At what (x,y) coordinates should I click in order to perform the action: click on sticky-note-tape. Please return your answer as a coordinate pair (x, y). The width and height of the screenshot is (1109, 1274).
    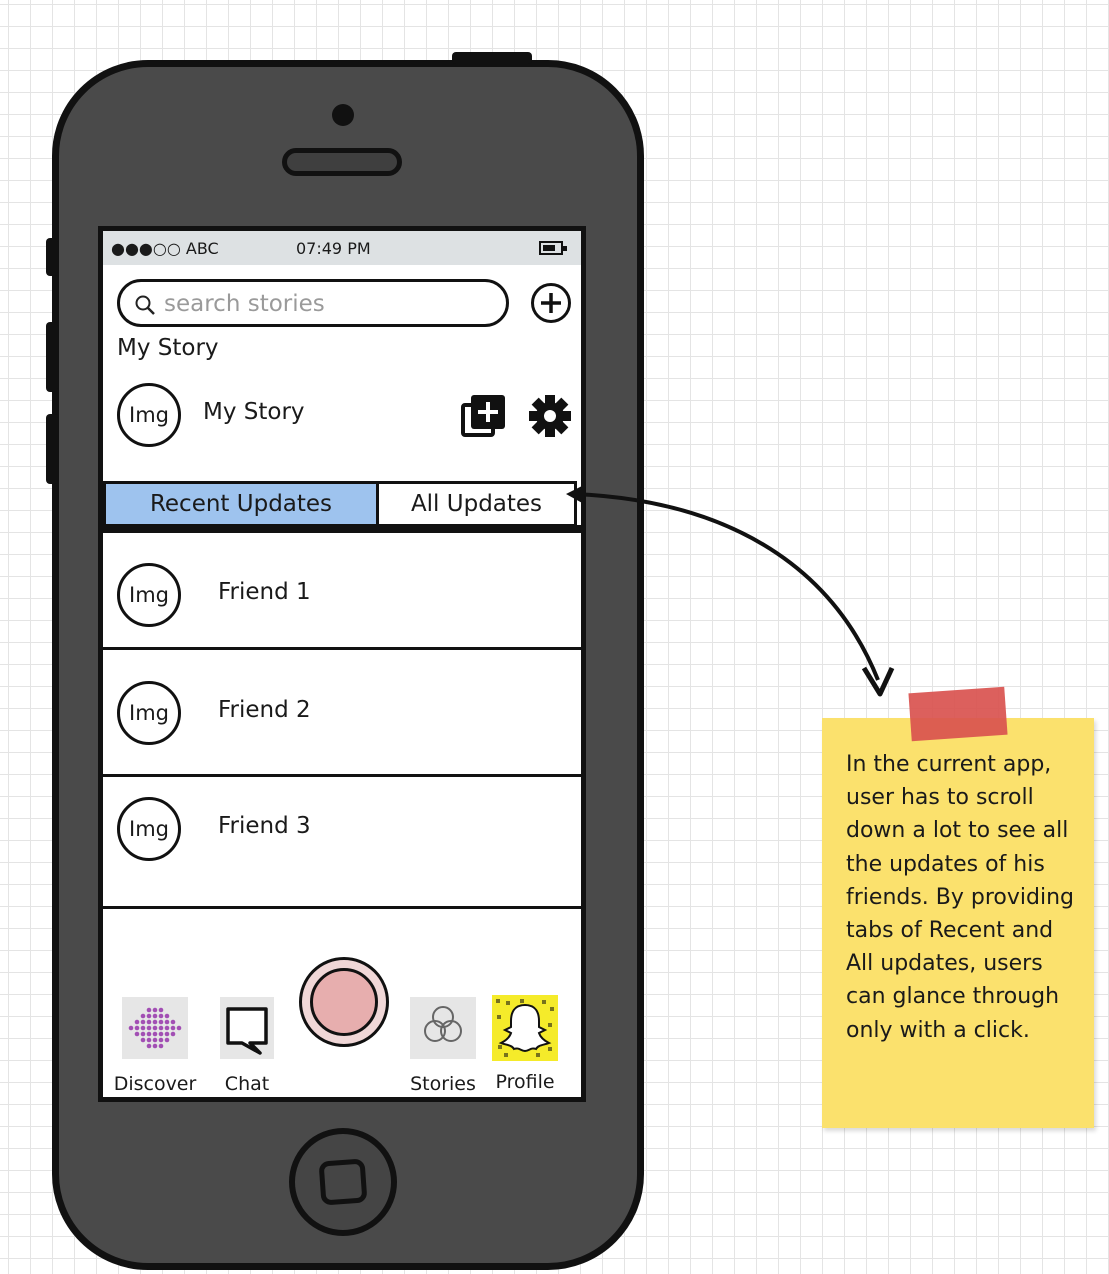
    Looking at the image, I should click on (958, 714).